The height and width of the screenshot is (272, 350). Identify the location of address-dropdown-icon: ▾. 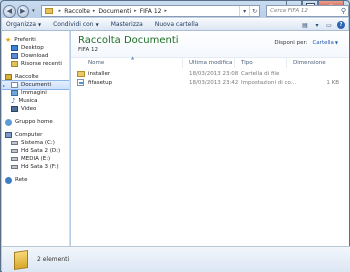
(244, 11).